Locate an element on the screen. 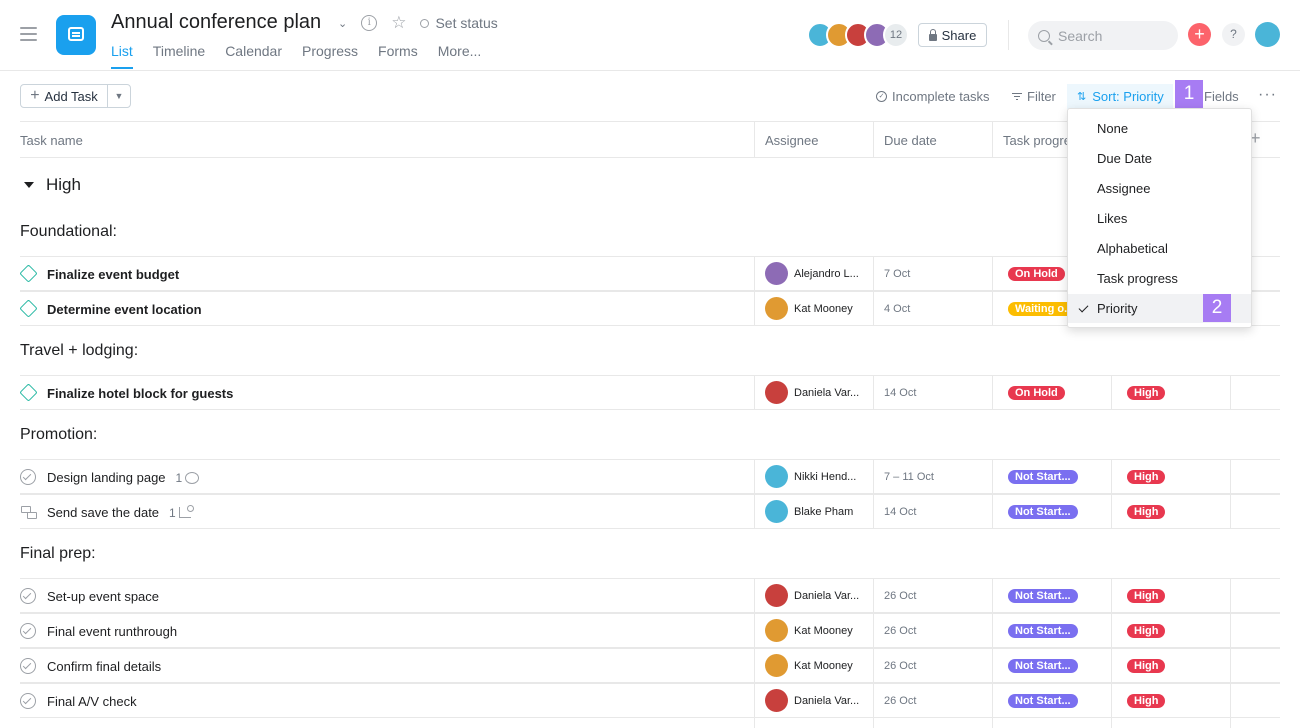  filter-button: Filter is located at coordinates (1034, 96).